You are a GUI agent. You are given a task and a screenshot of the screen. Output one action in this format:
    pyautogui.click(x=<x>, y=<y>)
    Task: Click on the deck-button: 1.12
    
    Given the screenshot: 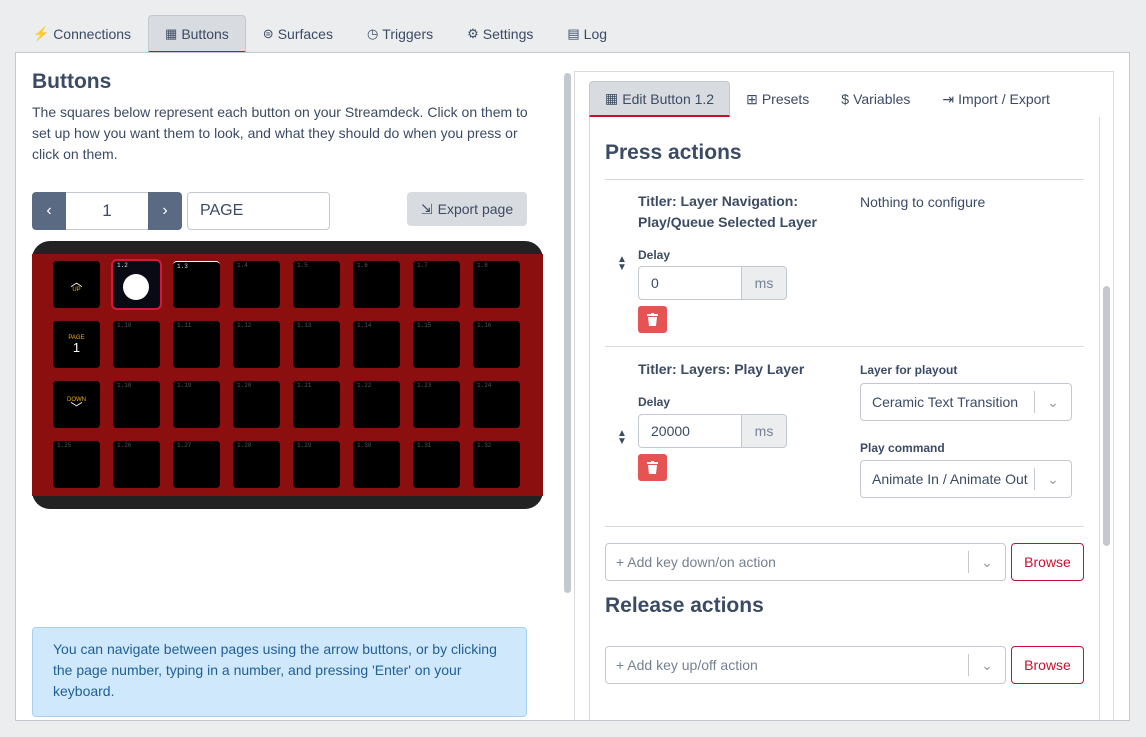 What is the action you would take?
    pyautogui.click(x=256, y=344)
    